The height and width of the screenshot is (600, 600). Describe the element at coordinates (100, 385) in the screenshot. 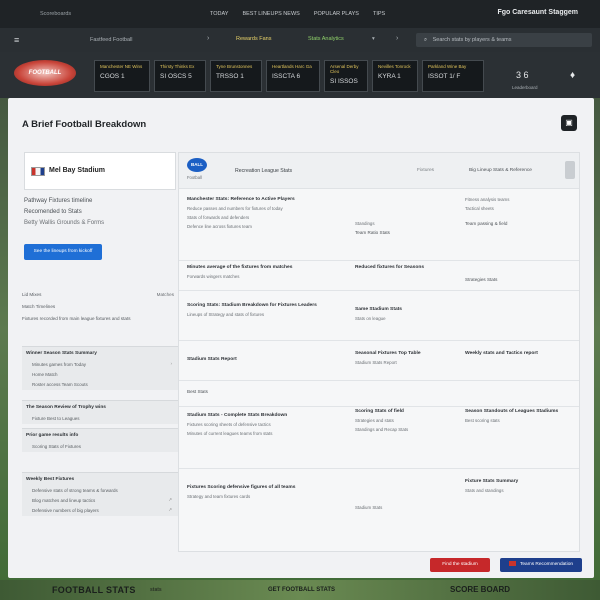

I see `section-item: Roster access Team Scouts` at that location.